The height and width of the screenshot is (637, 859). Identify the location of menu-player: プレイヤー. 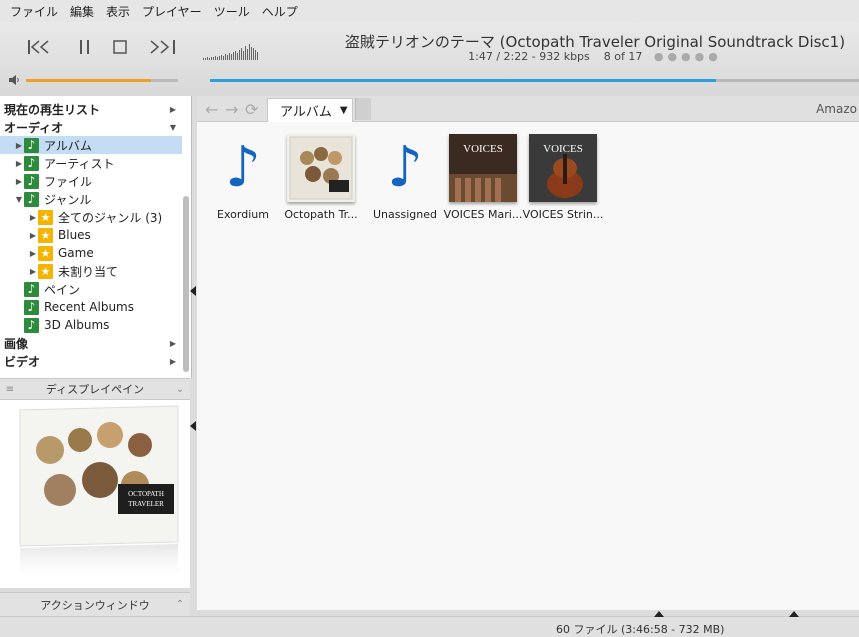
(172, 11).